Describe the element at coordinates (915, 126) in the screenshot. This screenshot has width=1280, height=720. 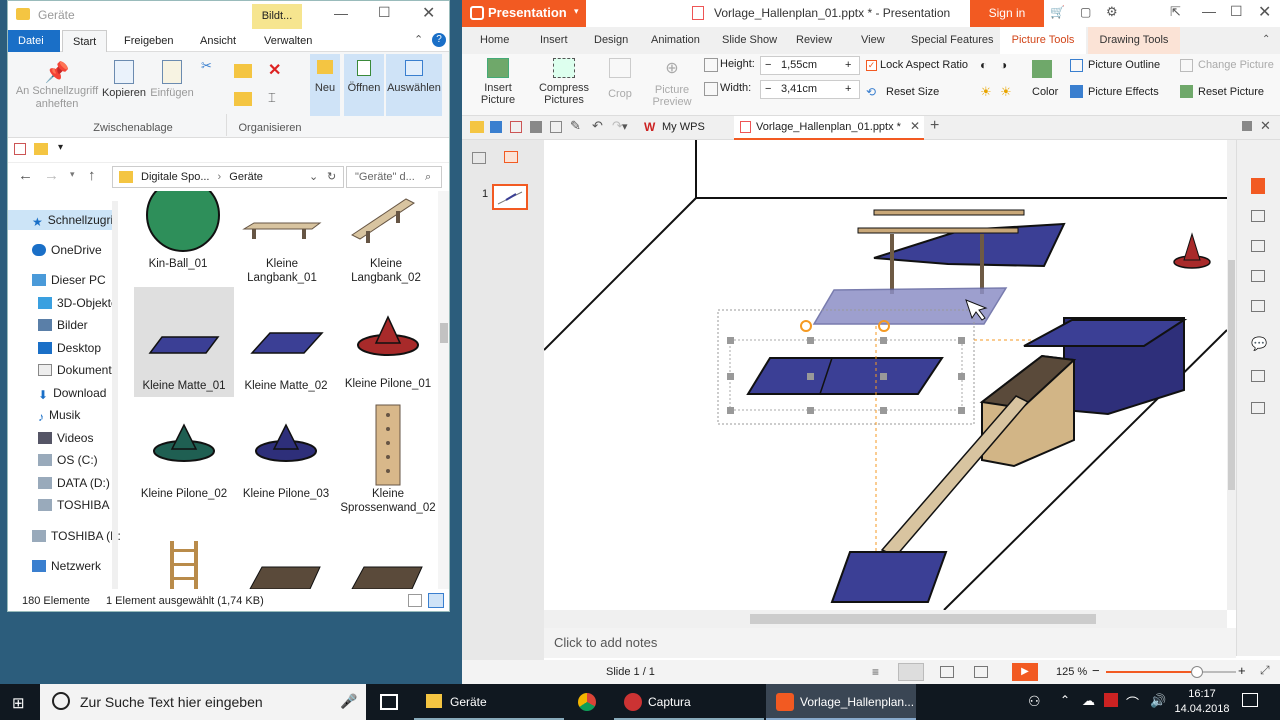
I see `close-tab-icon: ✕` at that location.